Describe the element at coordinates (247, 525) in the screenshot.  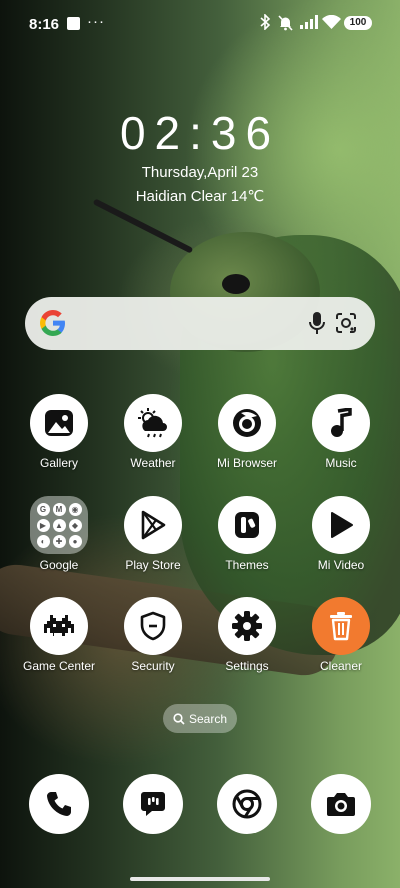
I see `themes-icon` at that location.